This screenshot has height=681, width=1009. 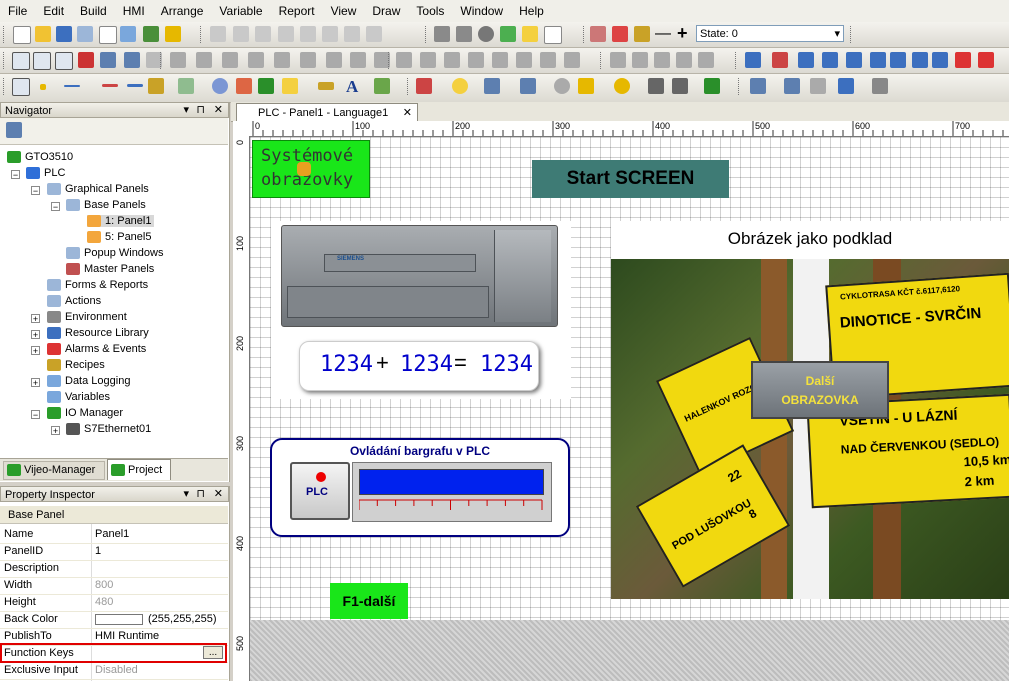 What do you see at coordinates (308, 34) in the screenshot?
I see `paste-icon` at bounding box center [308, 34].